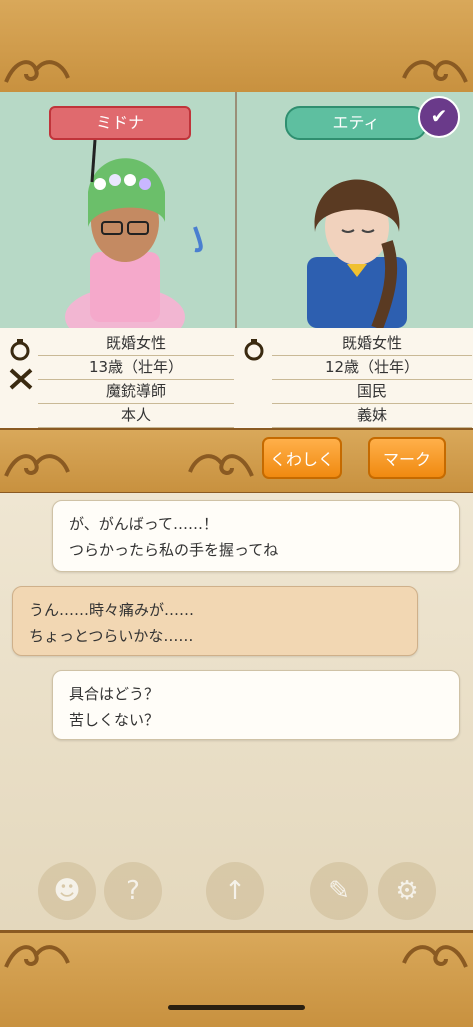  I want to click on right-character-name: エティ, so click(356, 123).